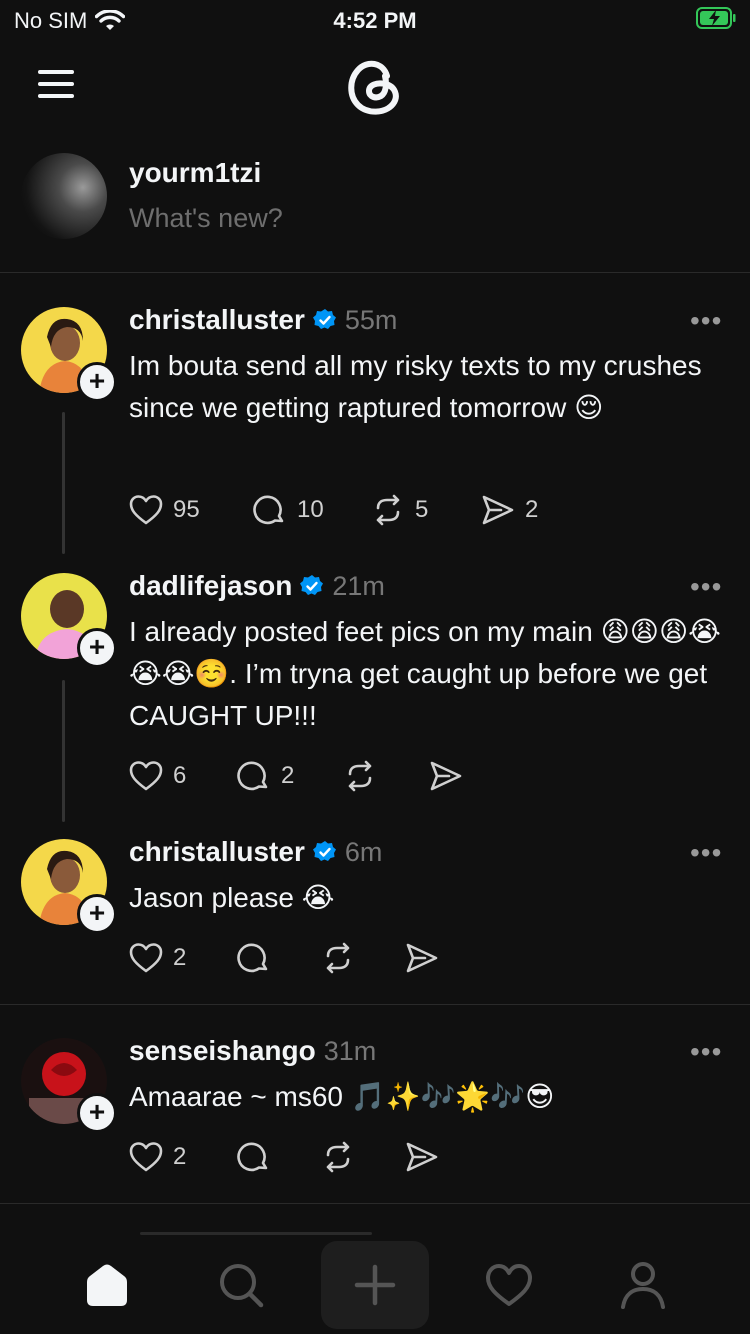  I want to click on like-button: 95, so click(189, 510).